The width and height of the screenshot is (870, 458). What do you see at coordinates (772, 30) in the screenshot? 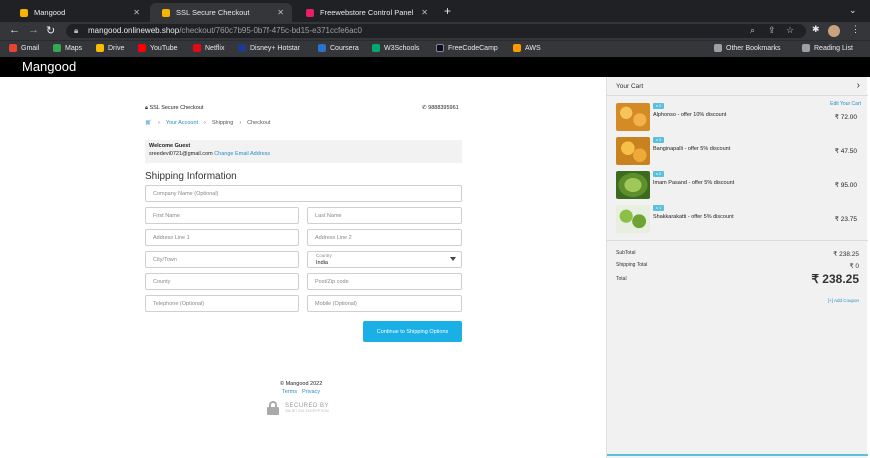
I see `share-icon: ⇪` at bounding box center [772, 30].